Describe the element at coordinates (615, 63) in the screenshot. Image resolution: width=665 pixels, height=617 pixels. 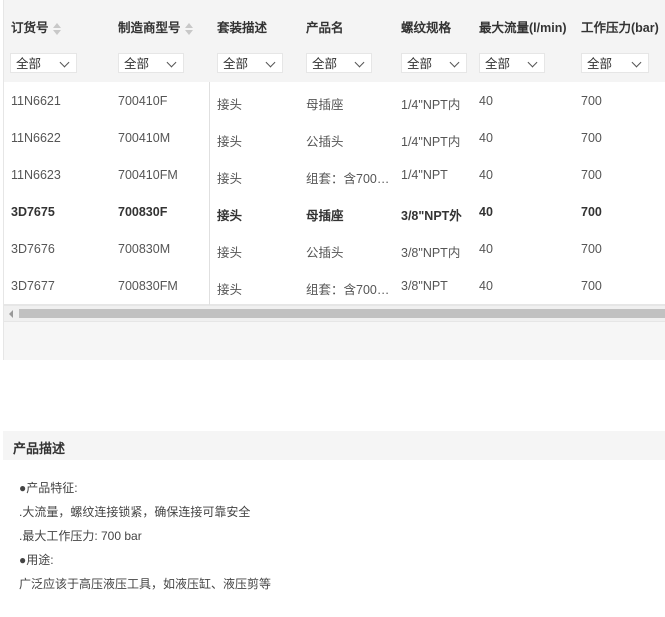
I see `filter-select-working-pressure: 全部` at that location.